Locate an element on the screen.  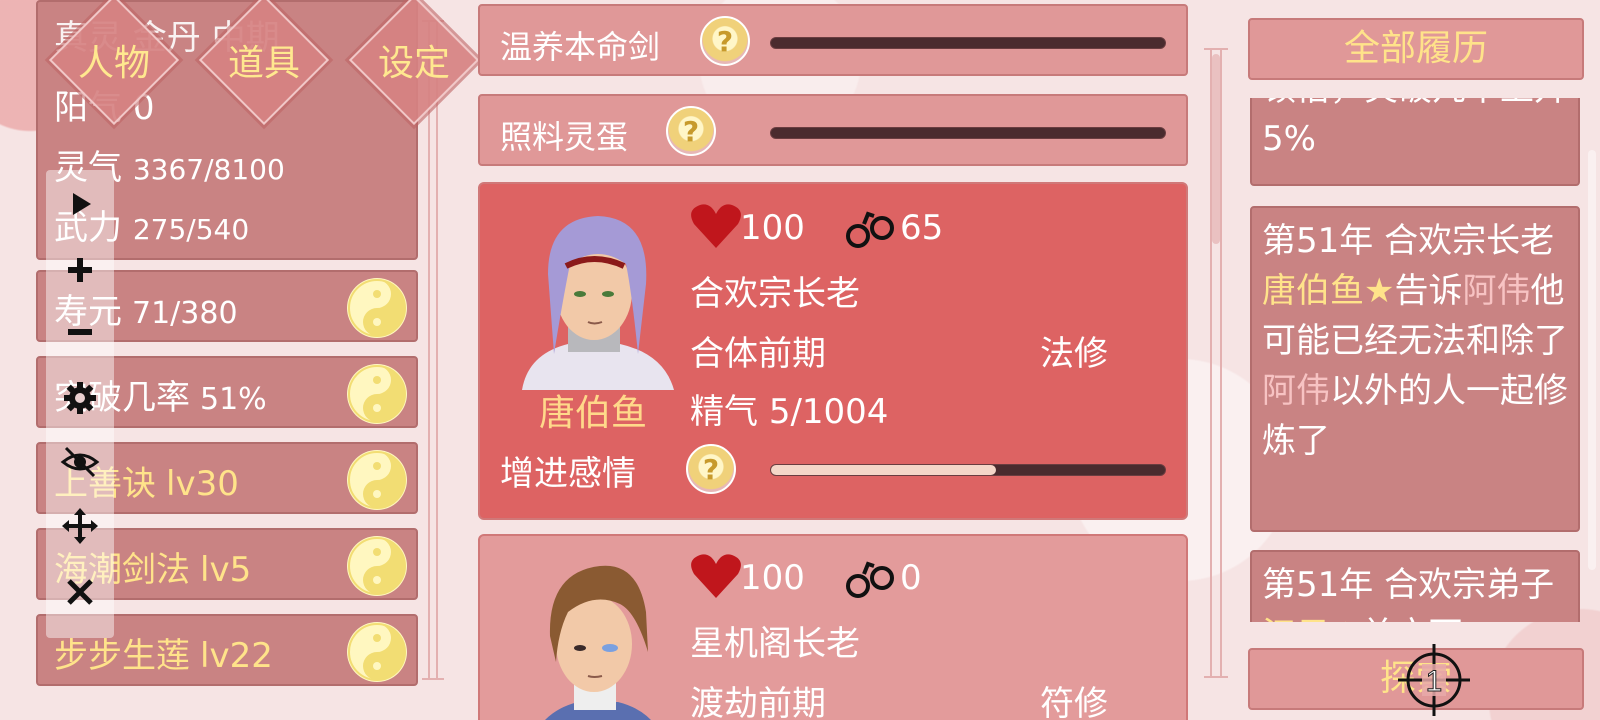
explore-badge: 1 is located at coordinates (1434, 681).